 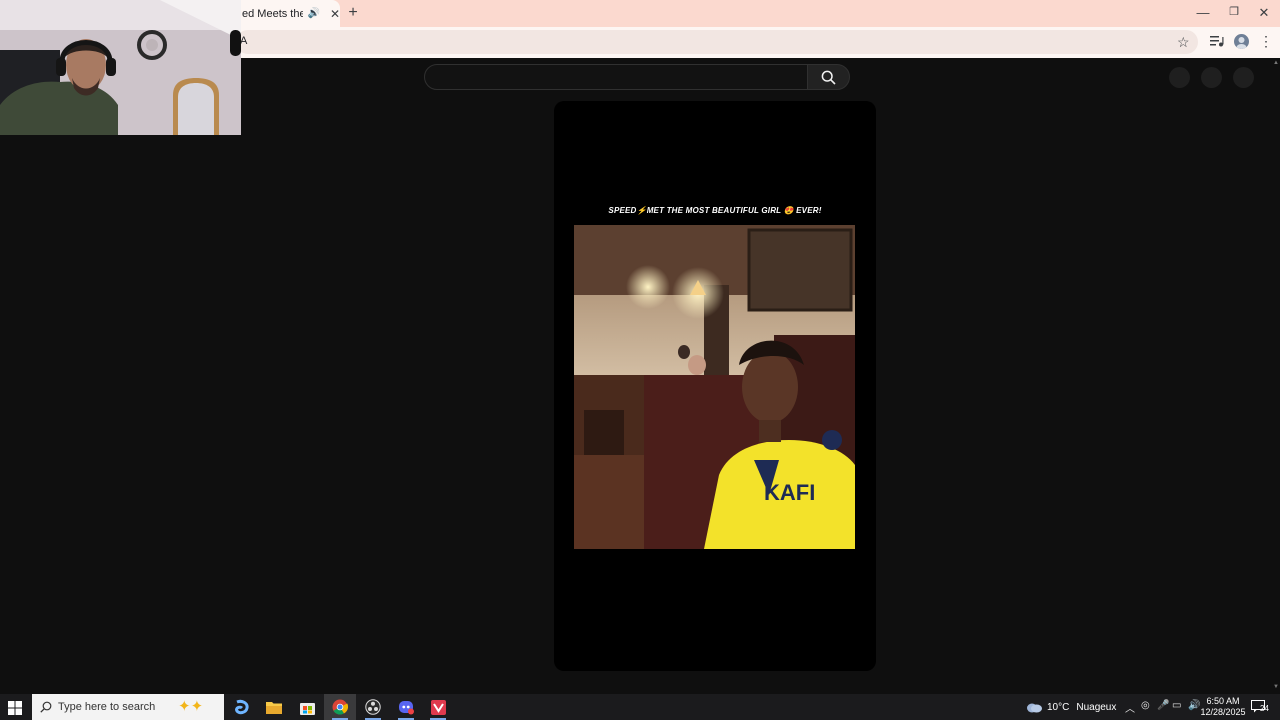 What do you see at coordinates (1223, 712) in the screenshot?
I see `clock-date: 12/28/2025` at bounding box center [1223, 712].